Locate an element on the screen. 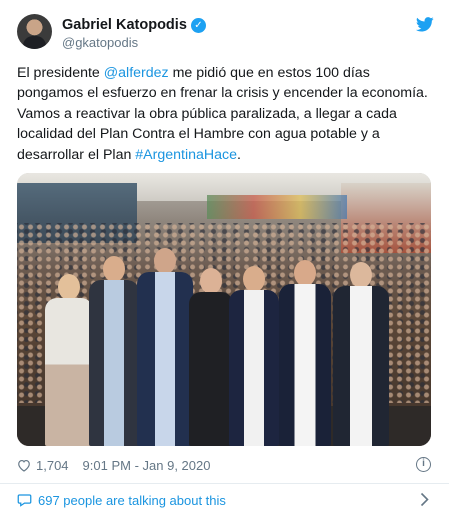 The width and height of the screenshot is (449, 514). tweet-text-segment: . is located at coordinates (239, 154).